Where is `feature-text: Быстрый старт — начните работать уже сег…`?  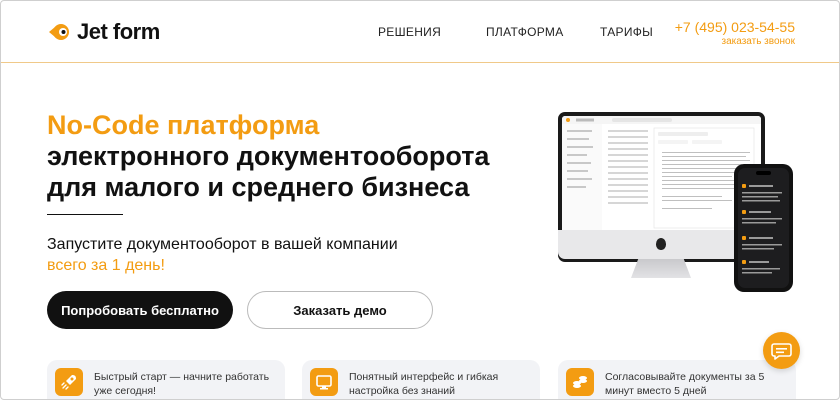 feature-text: Быстрый старт — начните работать уже сег… is located at coordinates (182, 384).